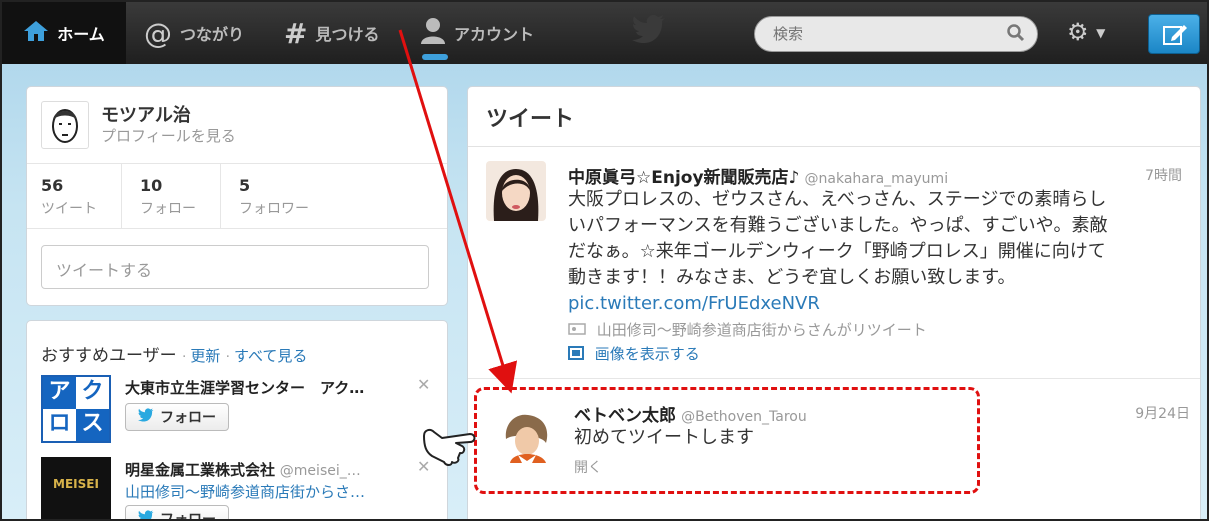 This screenshot has height=521, width=1209. I want to click on pointing-hand-icon, so click(450, 443).